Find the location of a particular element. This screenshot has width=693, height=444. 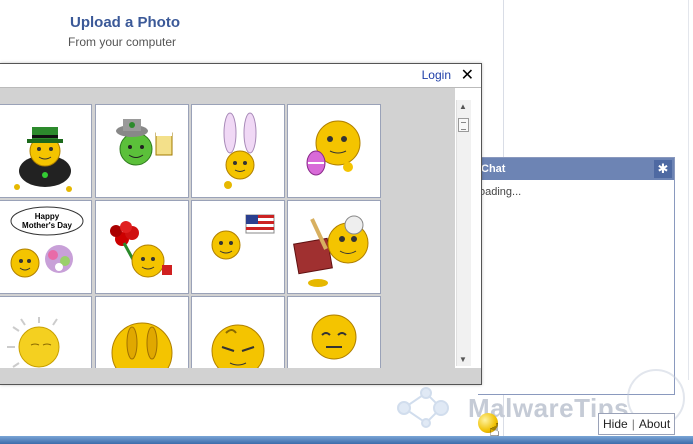

emoticon-scroll-diploma is located at coordinates (334, 247).